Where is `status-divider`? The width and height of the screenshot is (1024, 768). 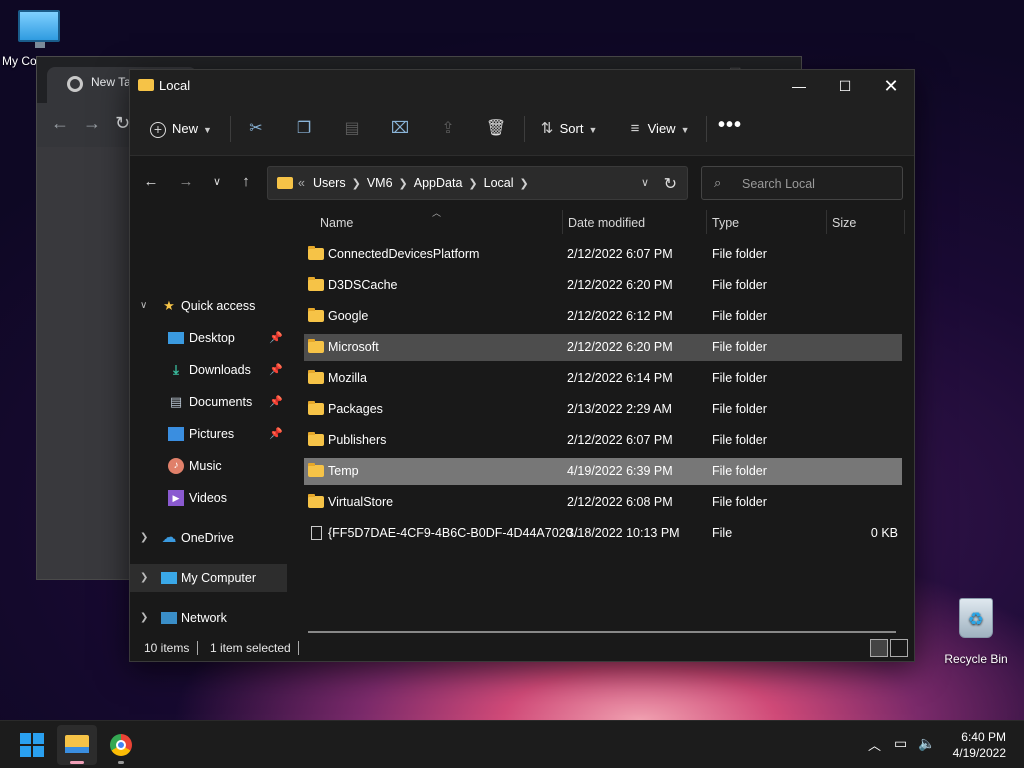 status-divider is located at coordinates (298, 648).